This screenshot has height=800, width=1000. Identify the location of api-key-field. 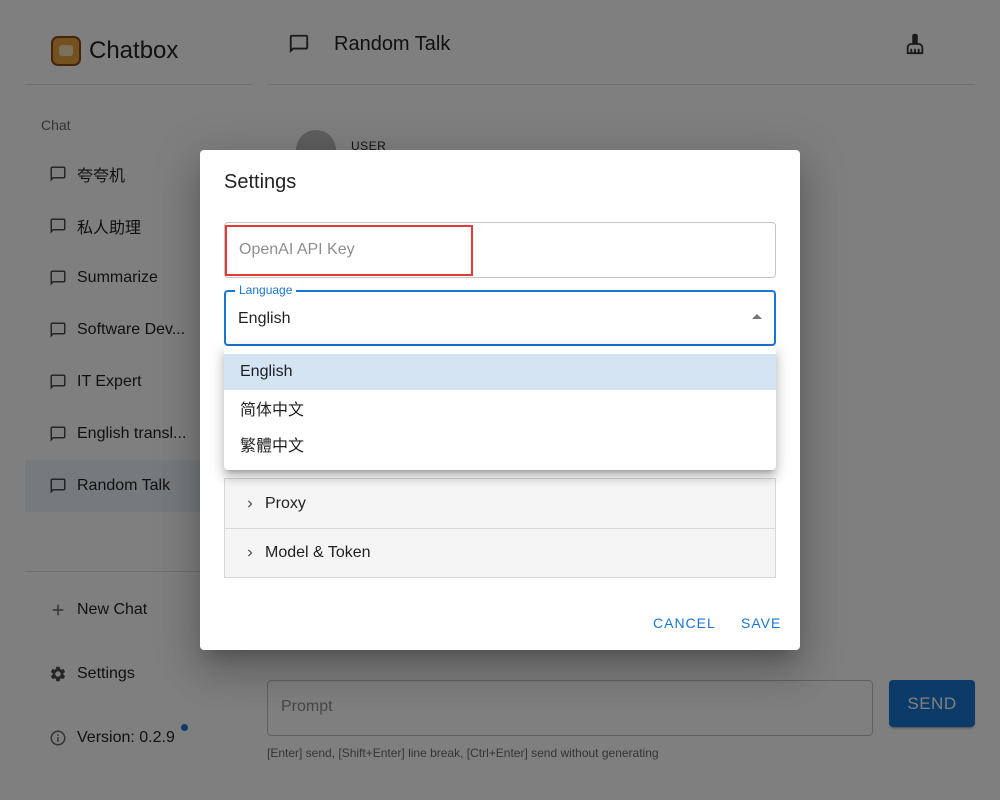
(500, 250).